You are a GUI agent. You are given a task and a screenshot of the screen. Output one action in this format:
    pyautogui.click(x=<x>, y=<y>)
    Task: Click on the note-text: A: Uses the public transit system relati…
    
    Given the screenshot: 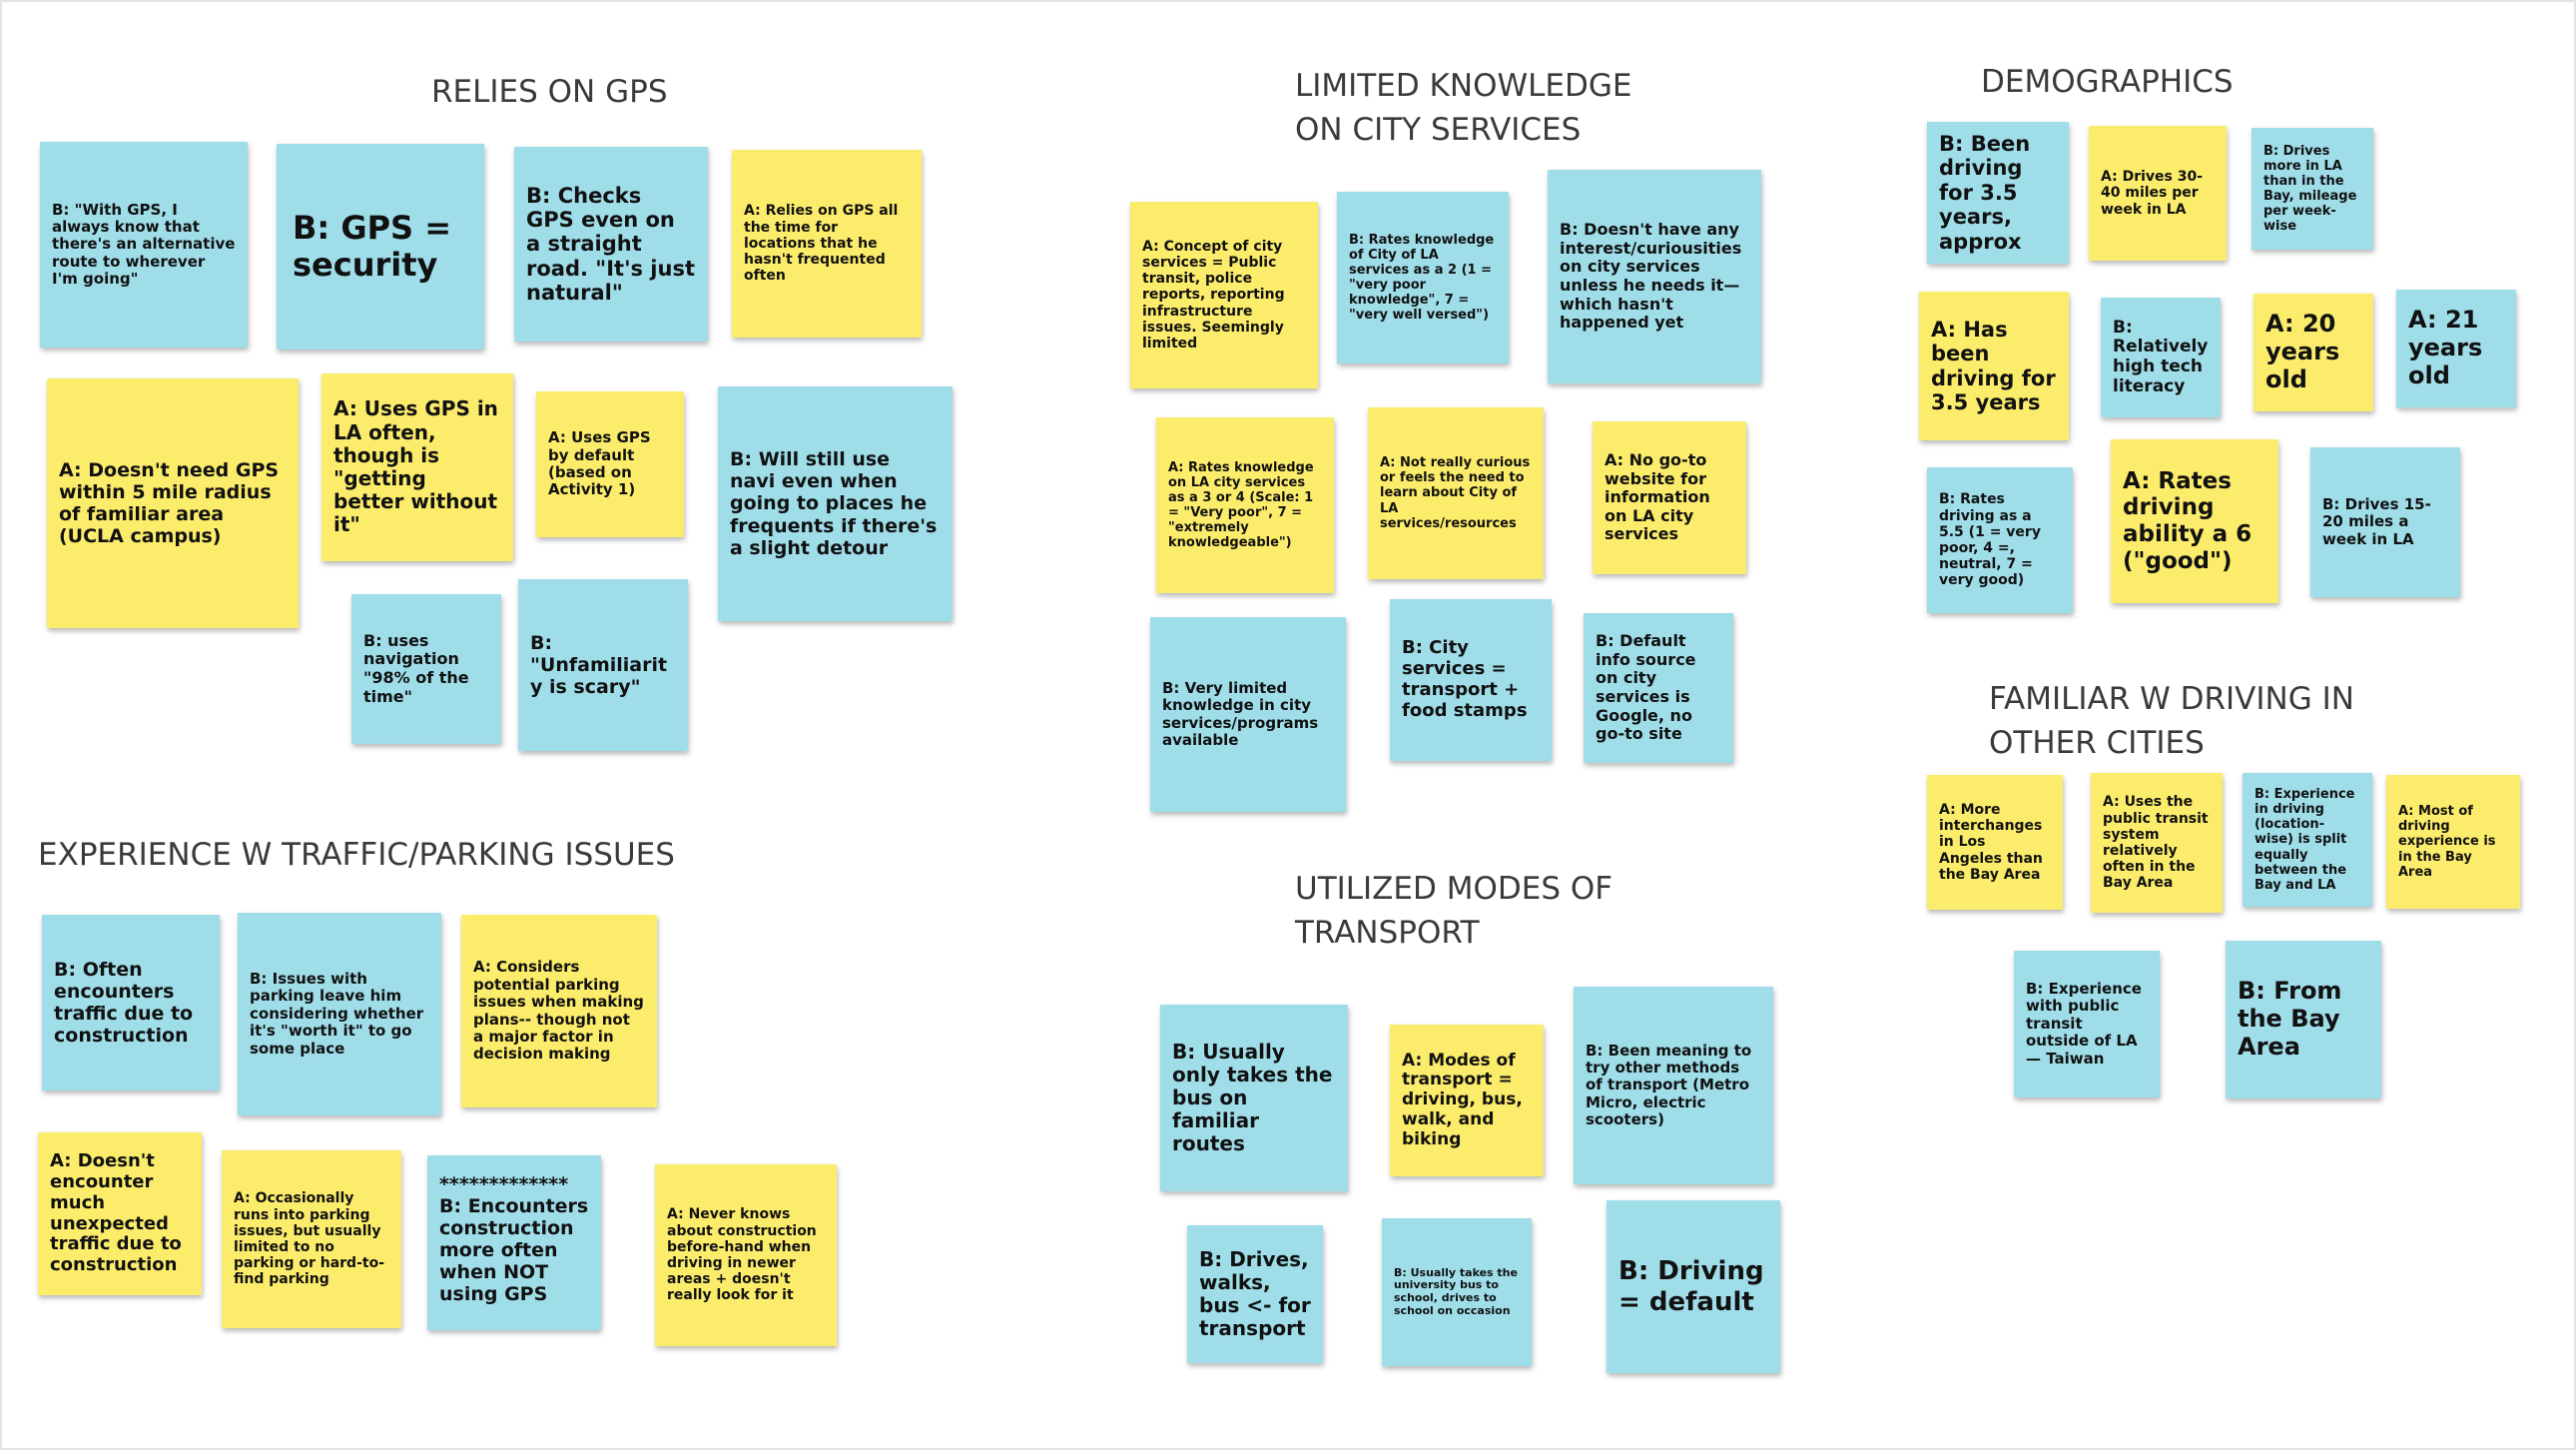 What is the action you would take?
    pyautogui.click(x=2156, y=843)
    